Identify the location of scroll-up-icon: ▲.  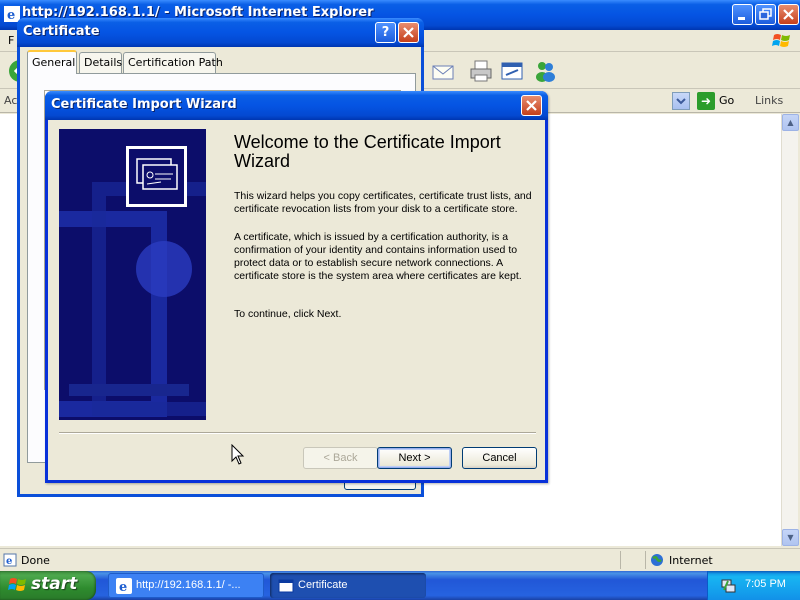
(790, 122).